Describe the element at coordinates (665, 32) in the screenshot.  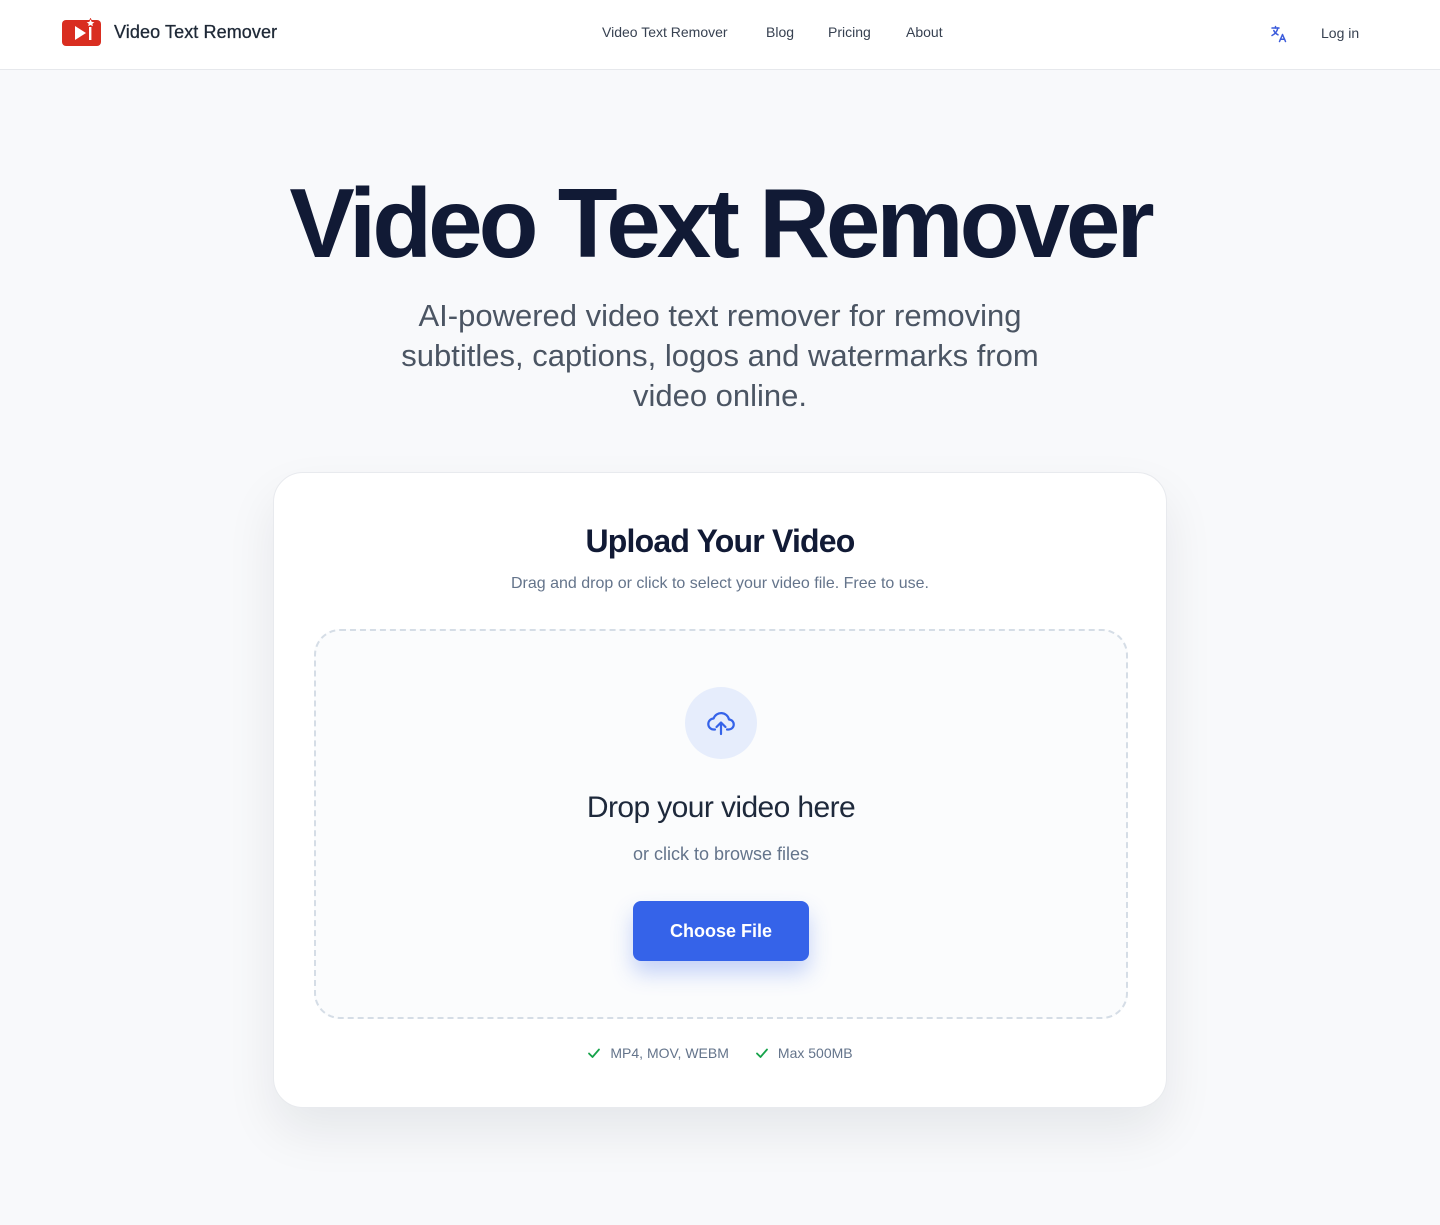
I see `nav-link-video-text-remover: Video Text Remover` at that location.